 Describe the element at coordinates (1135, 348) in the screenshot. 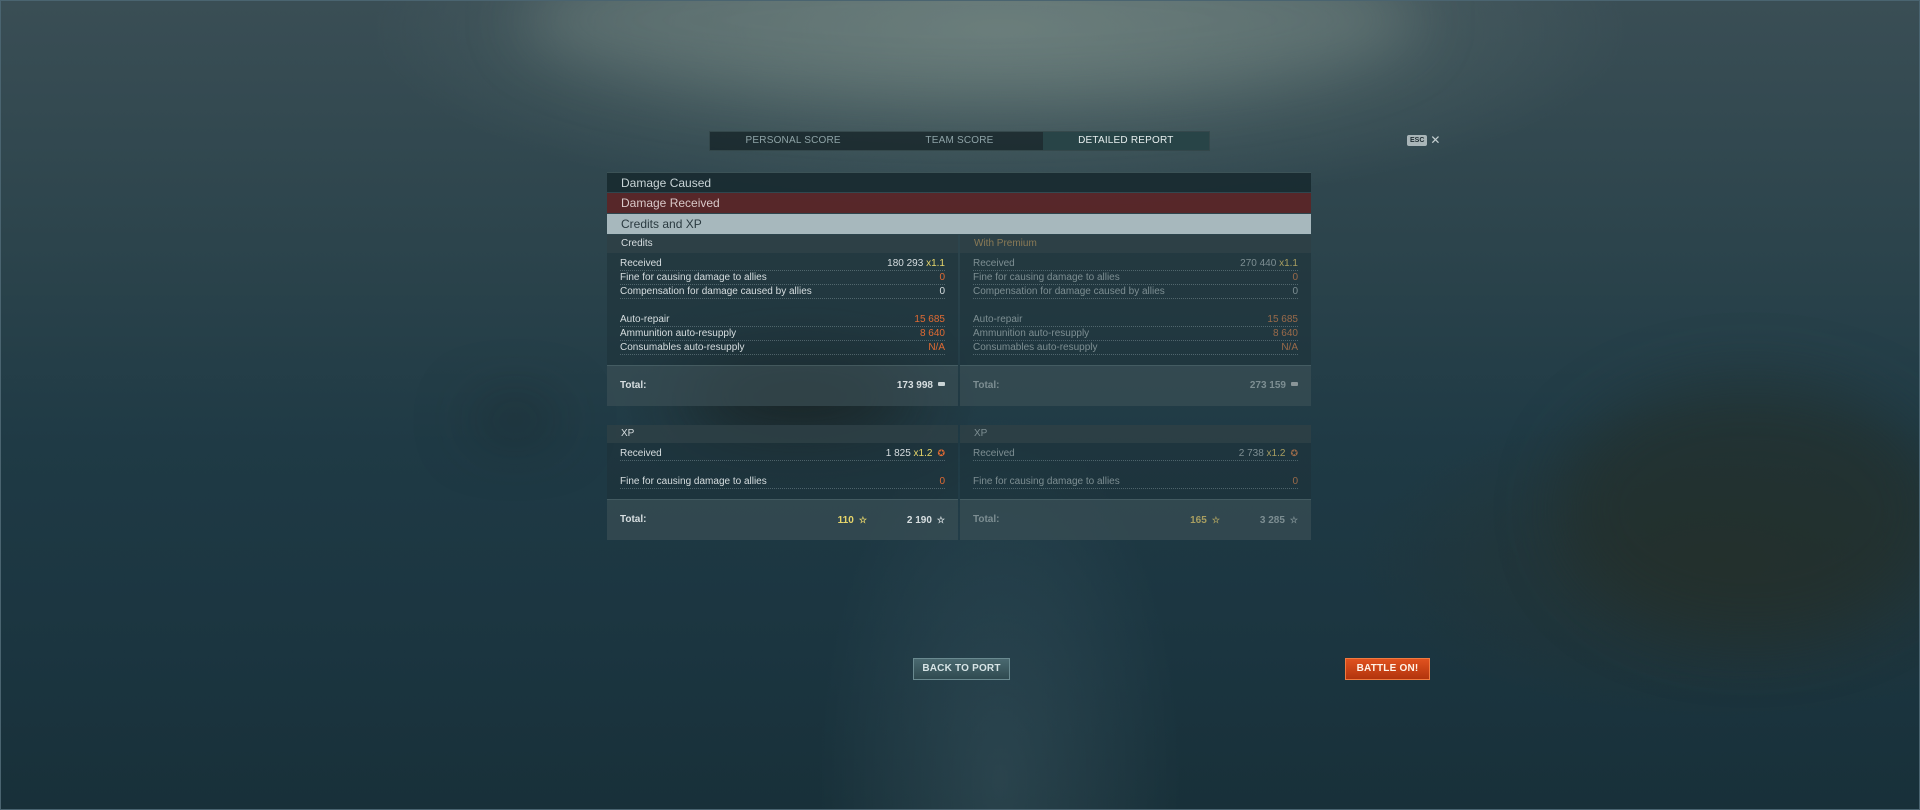

I see `credits-premium-consumables-row: Consumables auto-resupply N/A` at that location.